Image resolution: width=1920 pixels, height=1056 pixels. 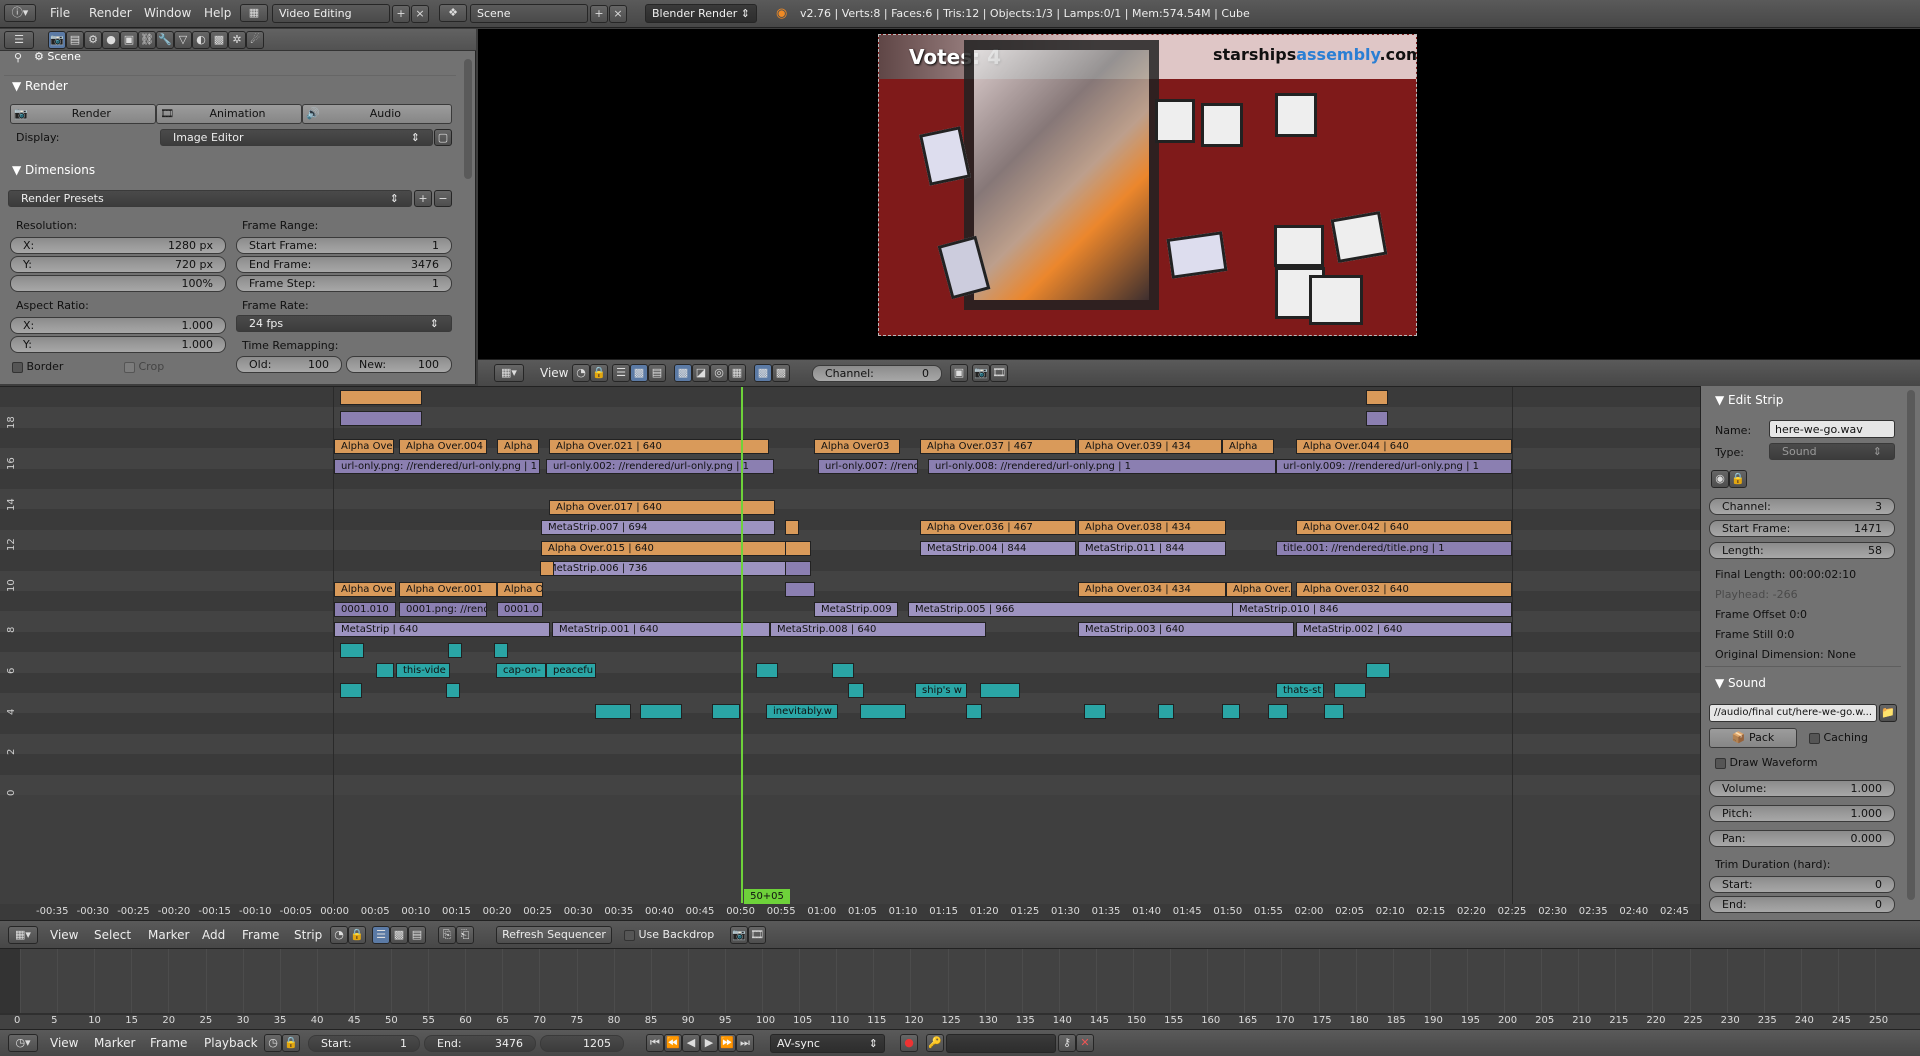 What do you see at coordinates (213, 935) in the screenshot?
I see `seq-menu-add: Add` at bounding box center [213, 935].